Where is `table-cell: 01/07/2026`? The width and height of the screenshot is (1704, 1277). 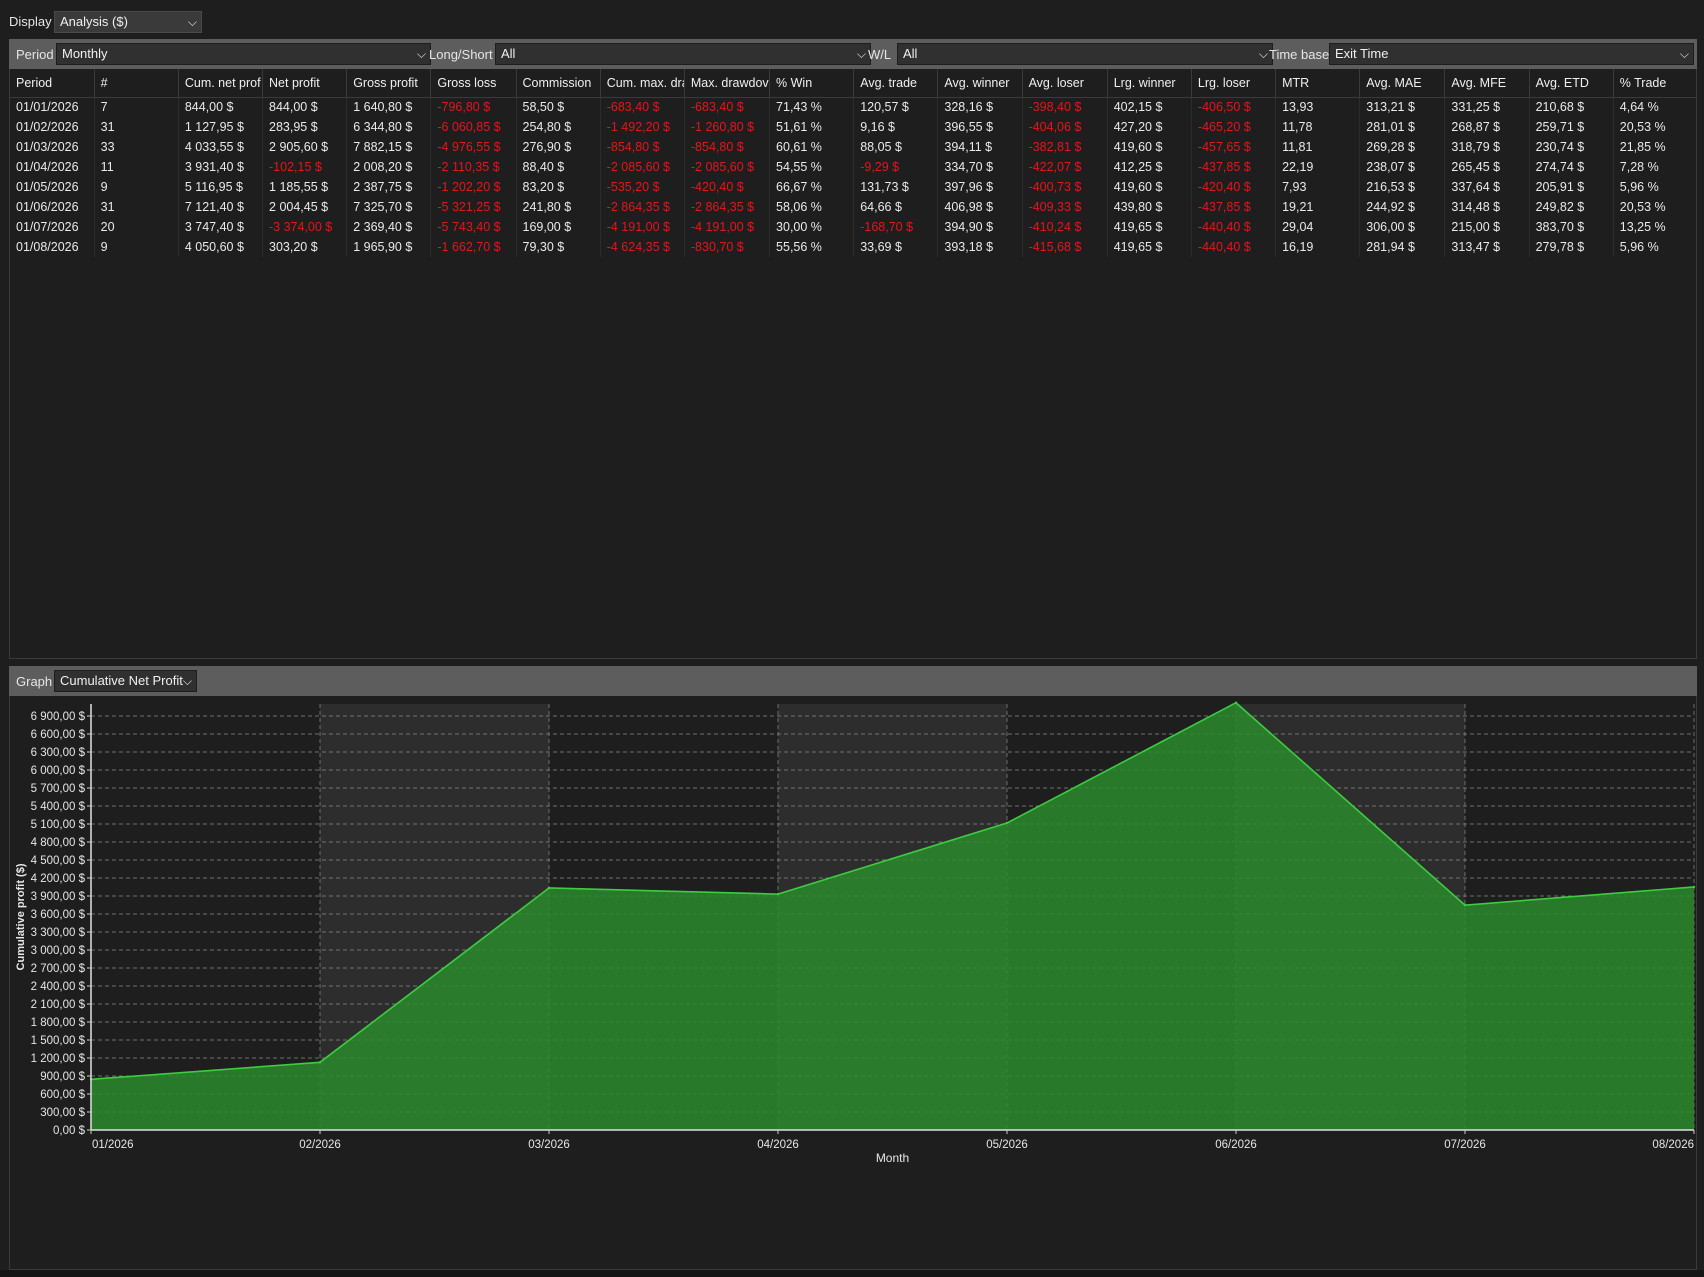 table-cell: 01/07/2026 is located at coordinates (52, 227).